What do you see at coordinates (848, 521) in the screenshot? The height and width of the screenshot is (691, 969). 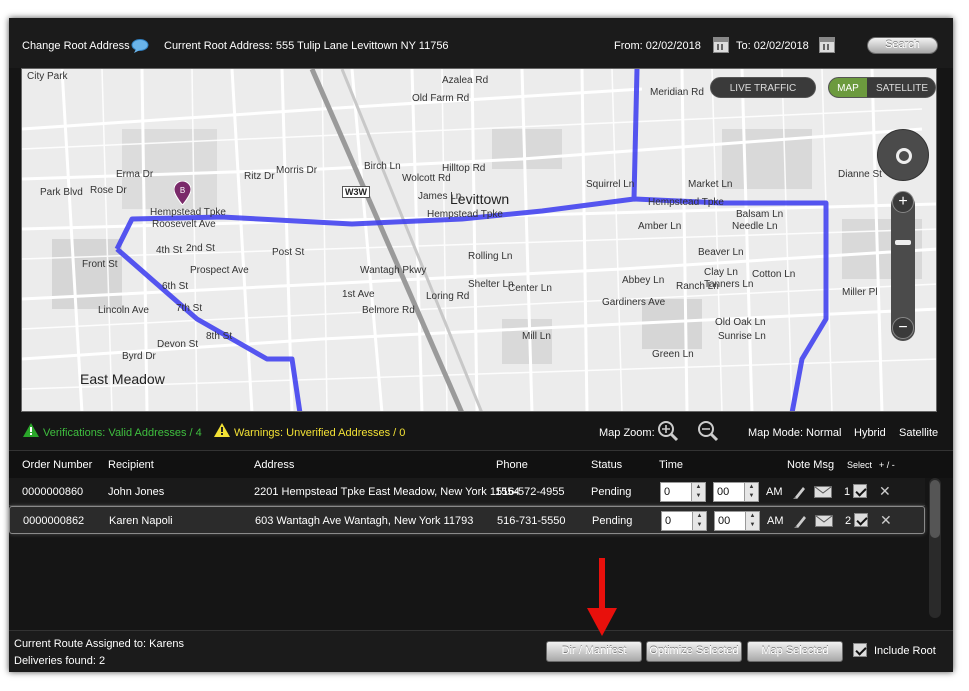 I see `select-index: 2` at bounding box center [848, 521].